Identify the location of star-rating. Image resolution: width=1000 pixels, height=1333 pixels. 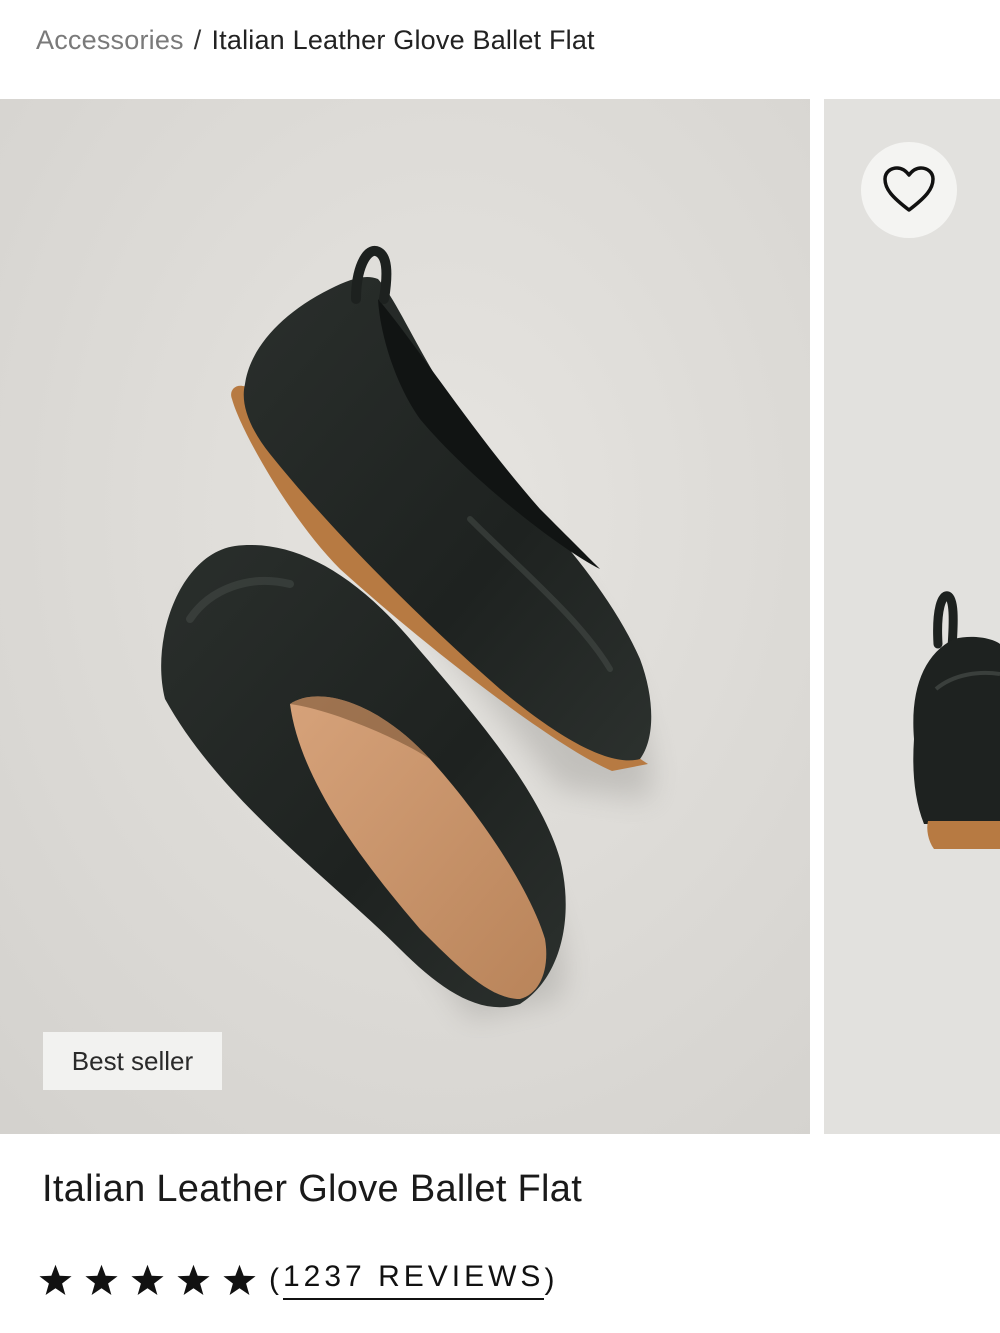
(147, 1280).